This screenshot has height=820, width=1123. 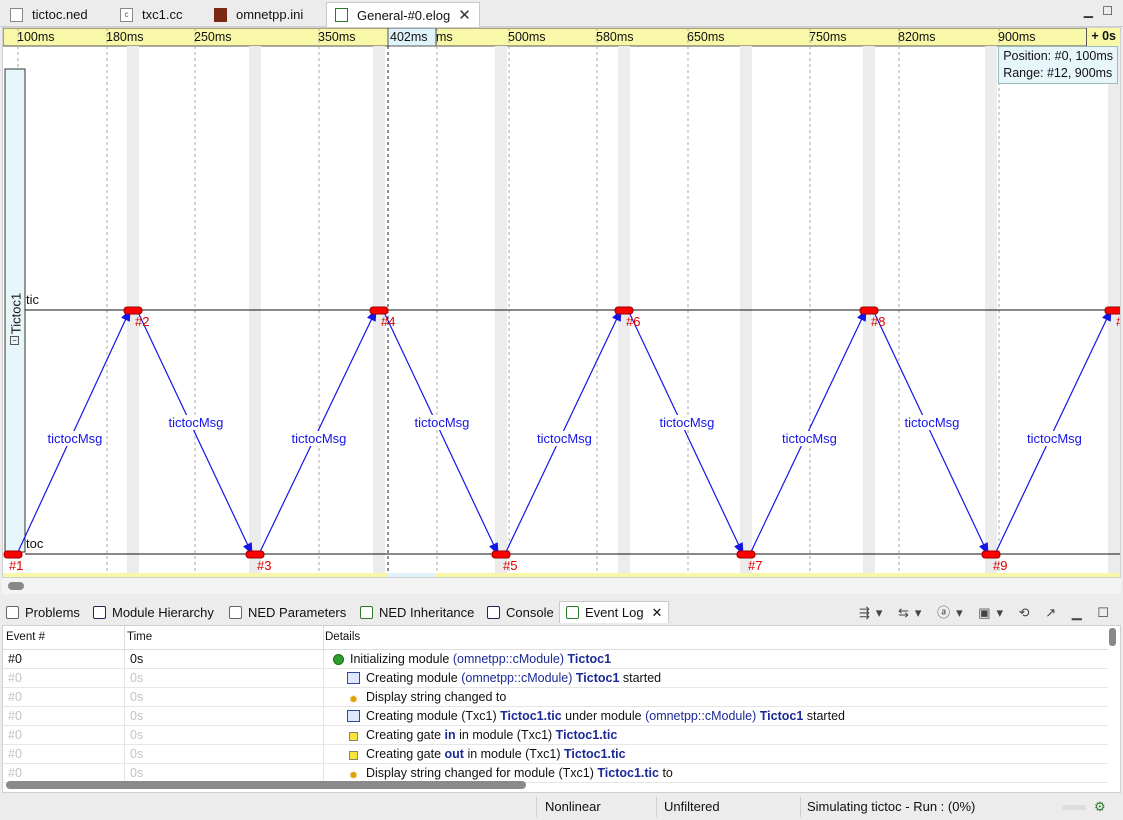 I want to click on line-filter-icon: ⓐ▾, so click(x=953, y=612).